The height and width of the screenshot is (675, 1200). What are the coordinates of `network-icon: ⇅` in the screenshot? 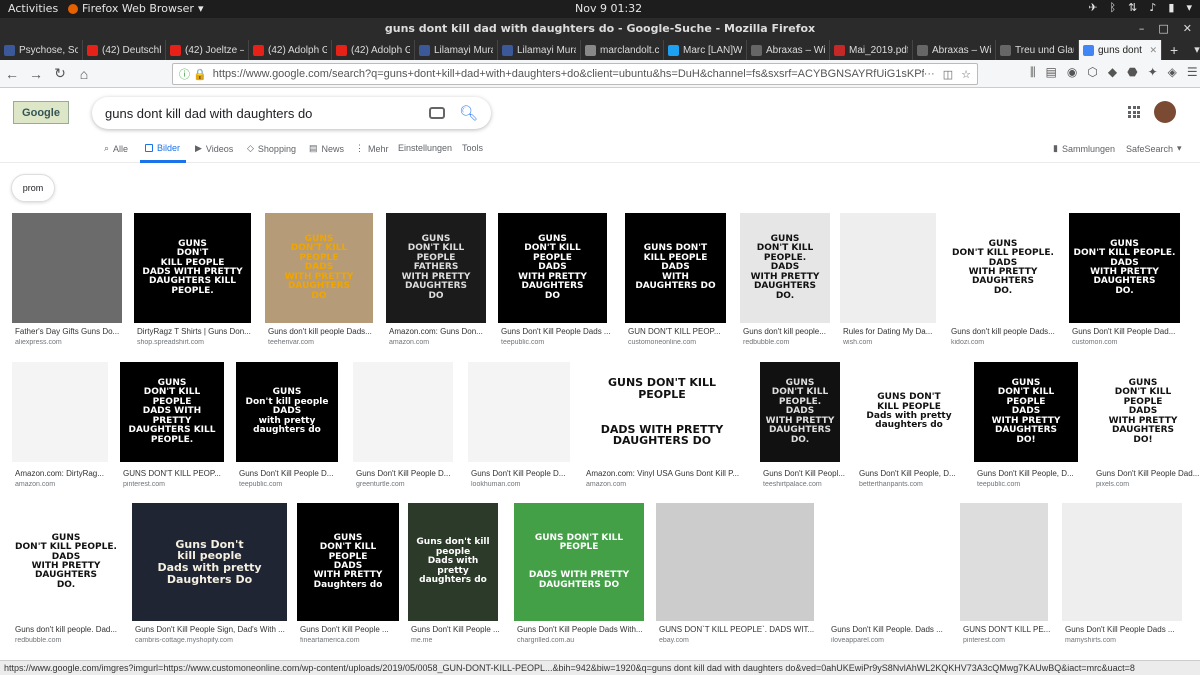 It's located at (1132, 7).